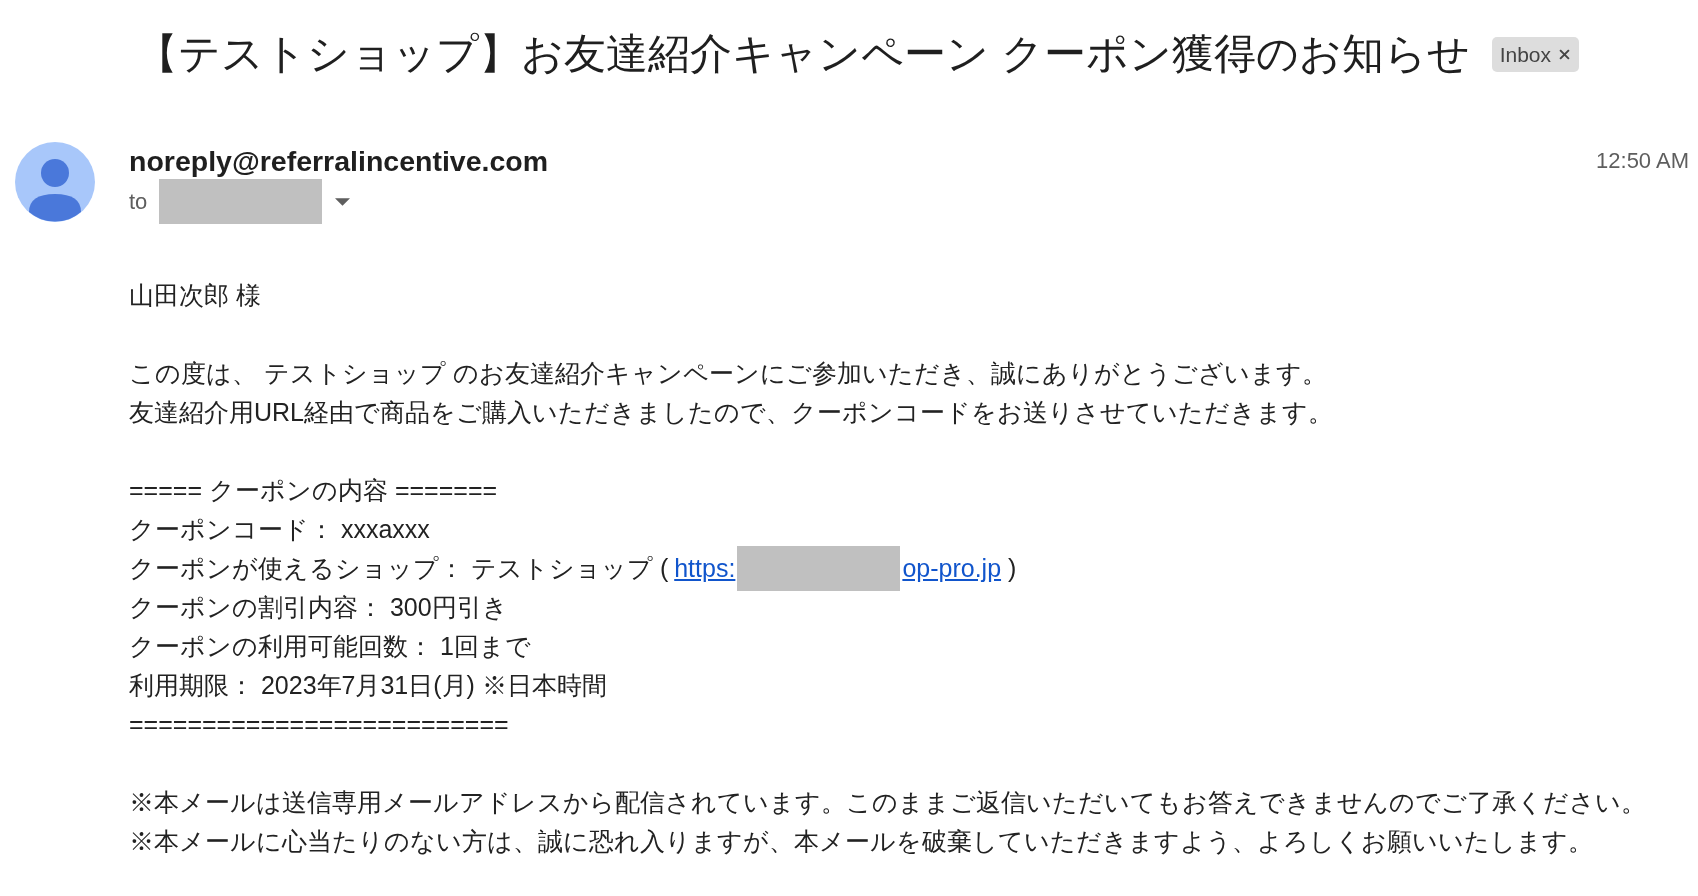 This screenshot has width=1698, height=896. What do you see at coordinates (1565, 54) in the screenshot?
I see `close-icon` at bounding box center [1565, 54].